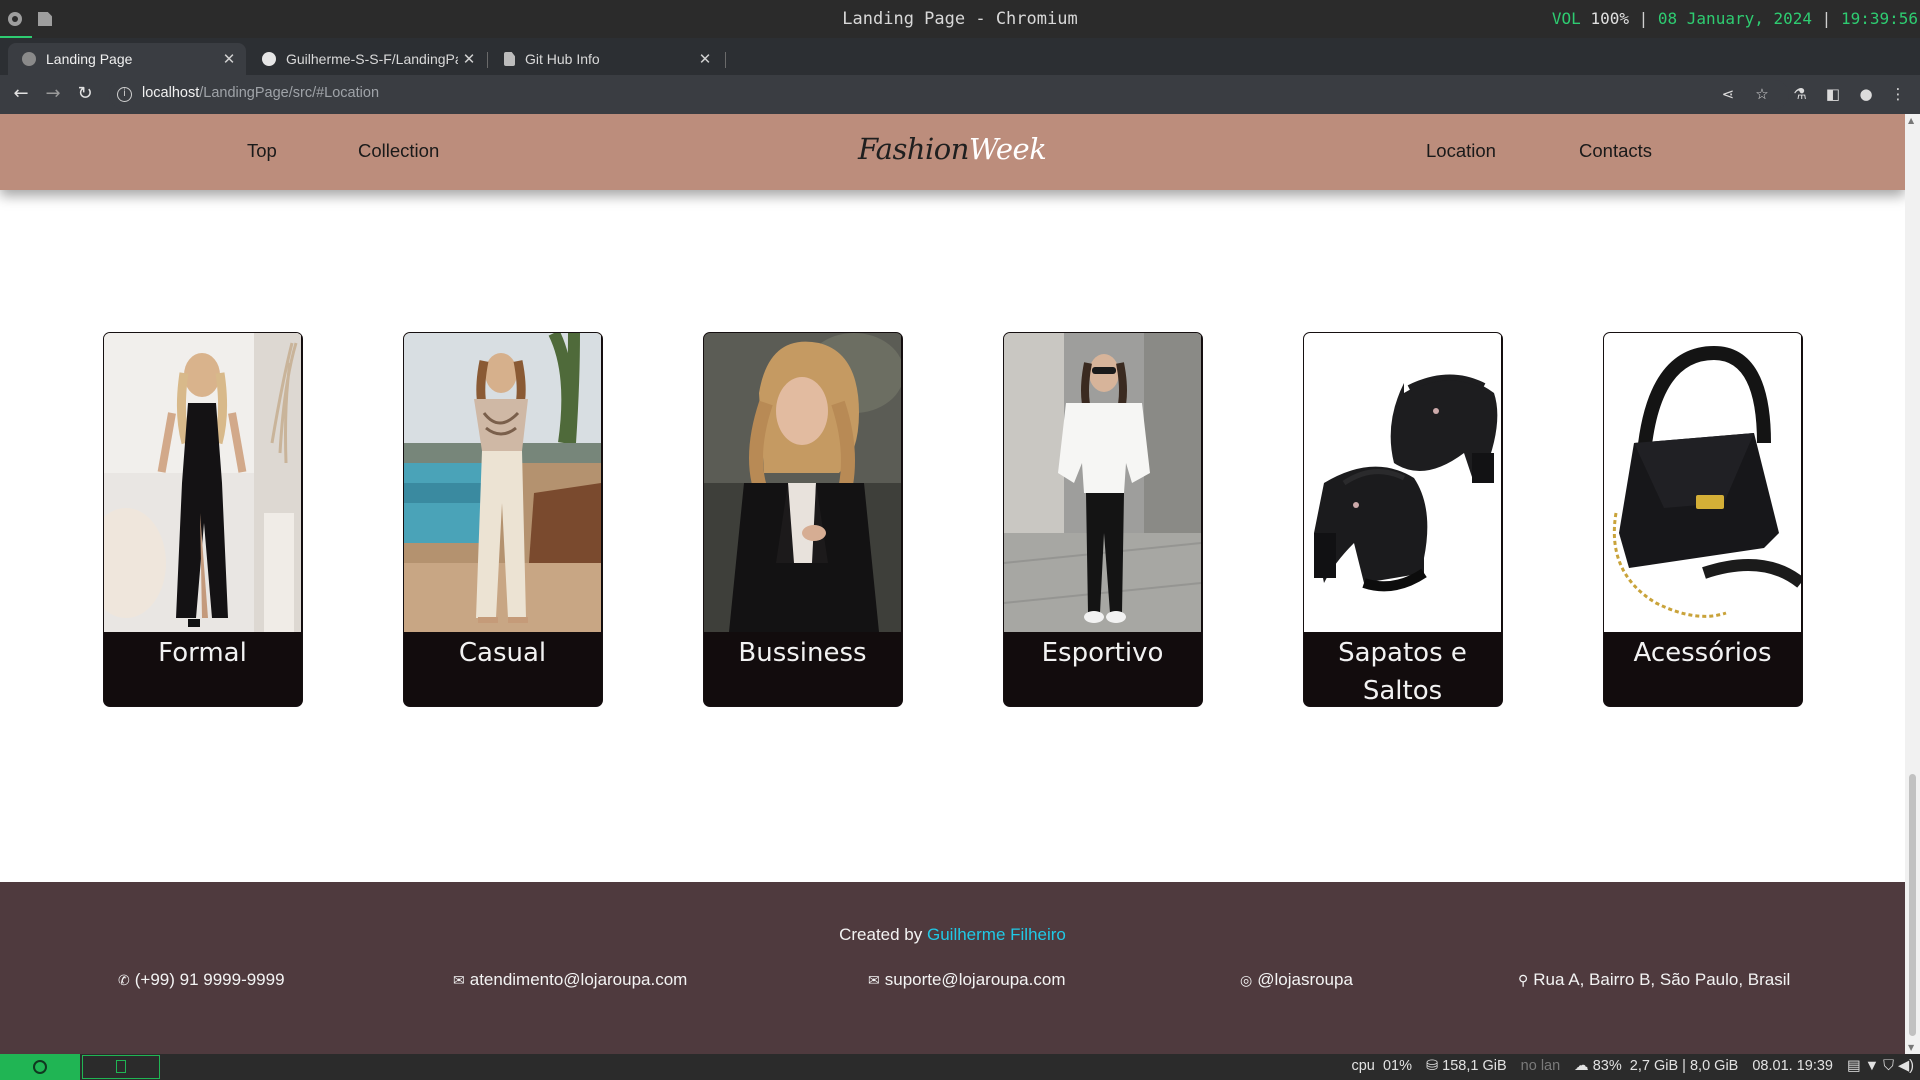 Image resolution: width=1920 pixels, height=1080 pixels. I want to click on tab-label: Guilherme-S-S-F/LandingPag, so click(372, 59).